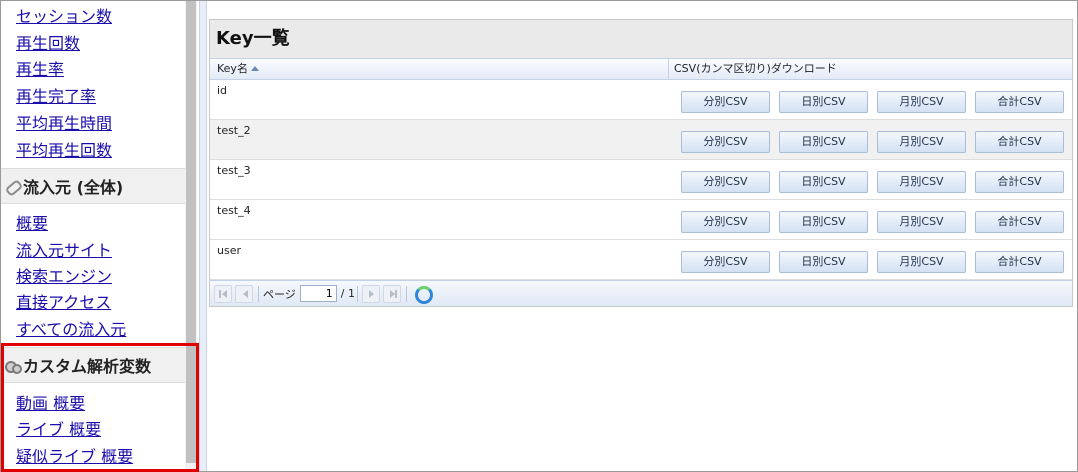  Describe the element at coordinates (191, 232) in the screenshot. I see `scrollbar-thumb` at that location.